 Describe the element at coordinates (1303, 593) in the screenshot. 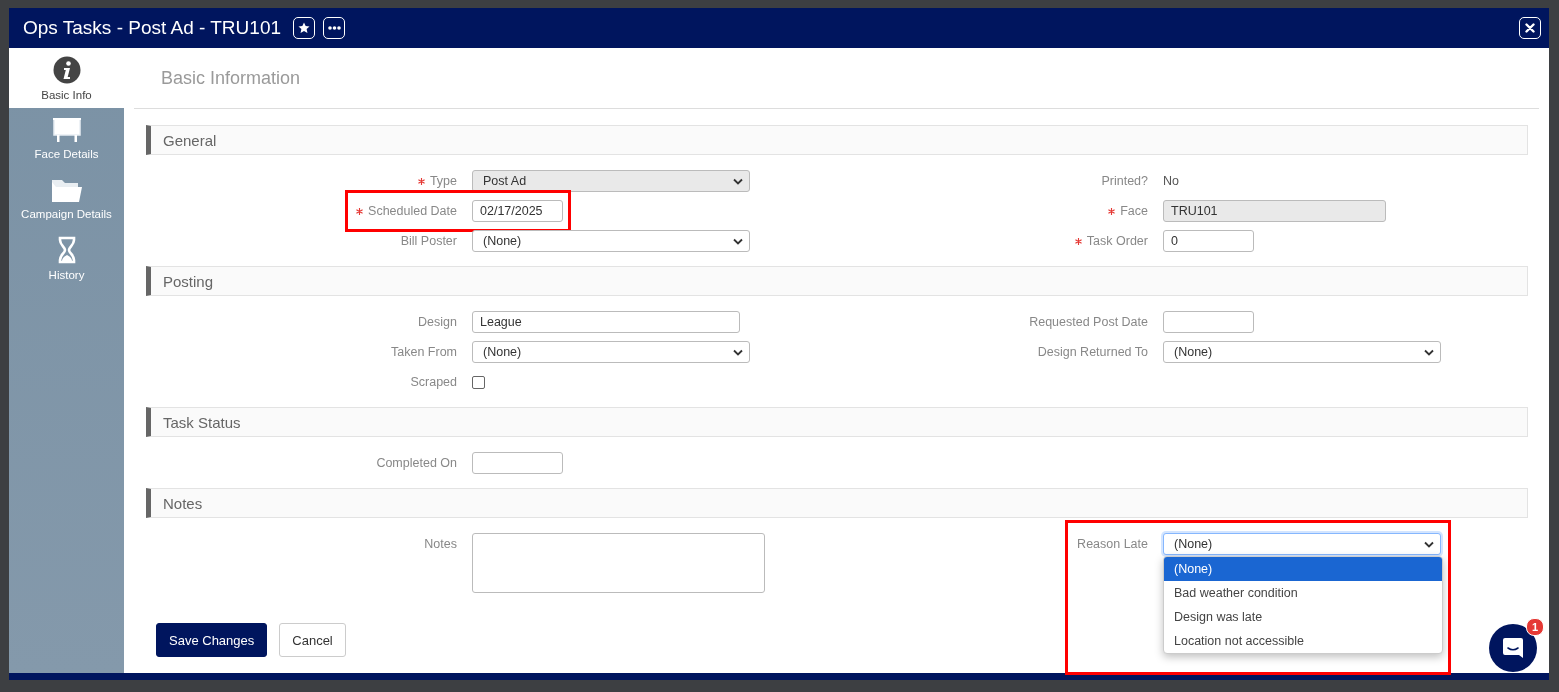

I see `dropdown-option: Bad weather condition` at that location.